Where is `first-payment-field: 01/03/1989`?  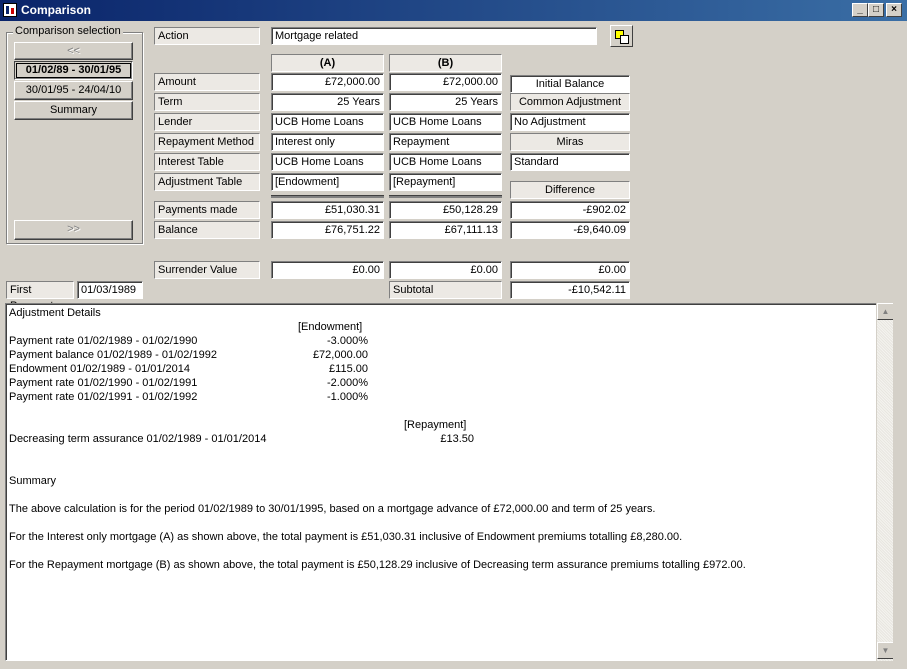
first-payment-field: 01/03/1989 is located at coordinates (110, 290).